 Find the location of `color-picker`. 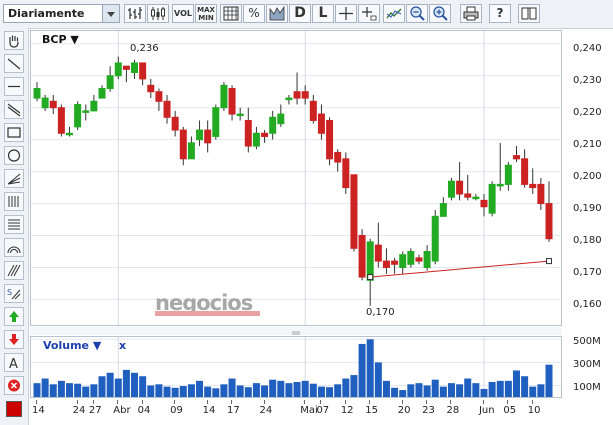

color-picker is located at coordinates (14, 409).